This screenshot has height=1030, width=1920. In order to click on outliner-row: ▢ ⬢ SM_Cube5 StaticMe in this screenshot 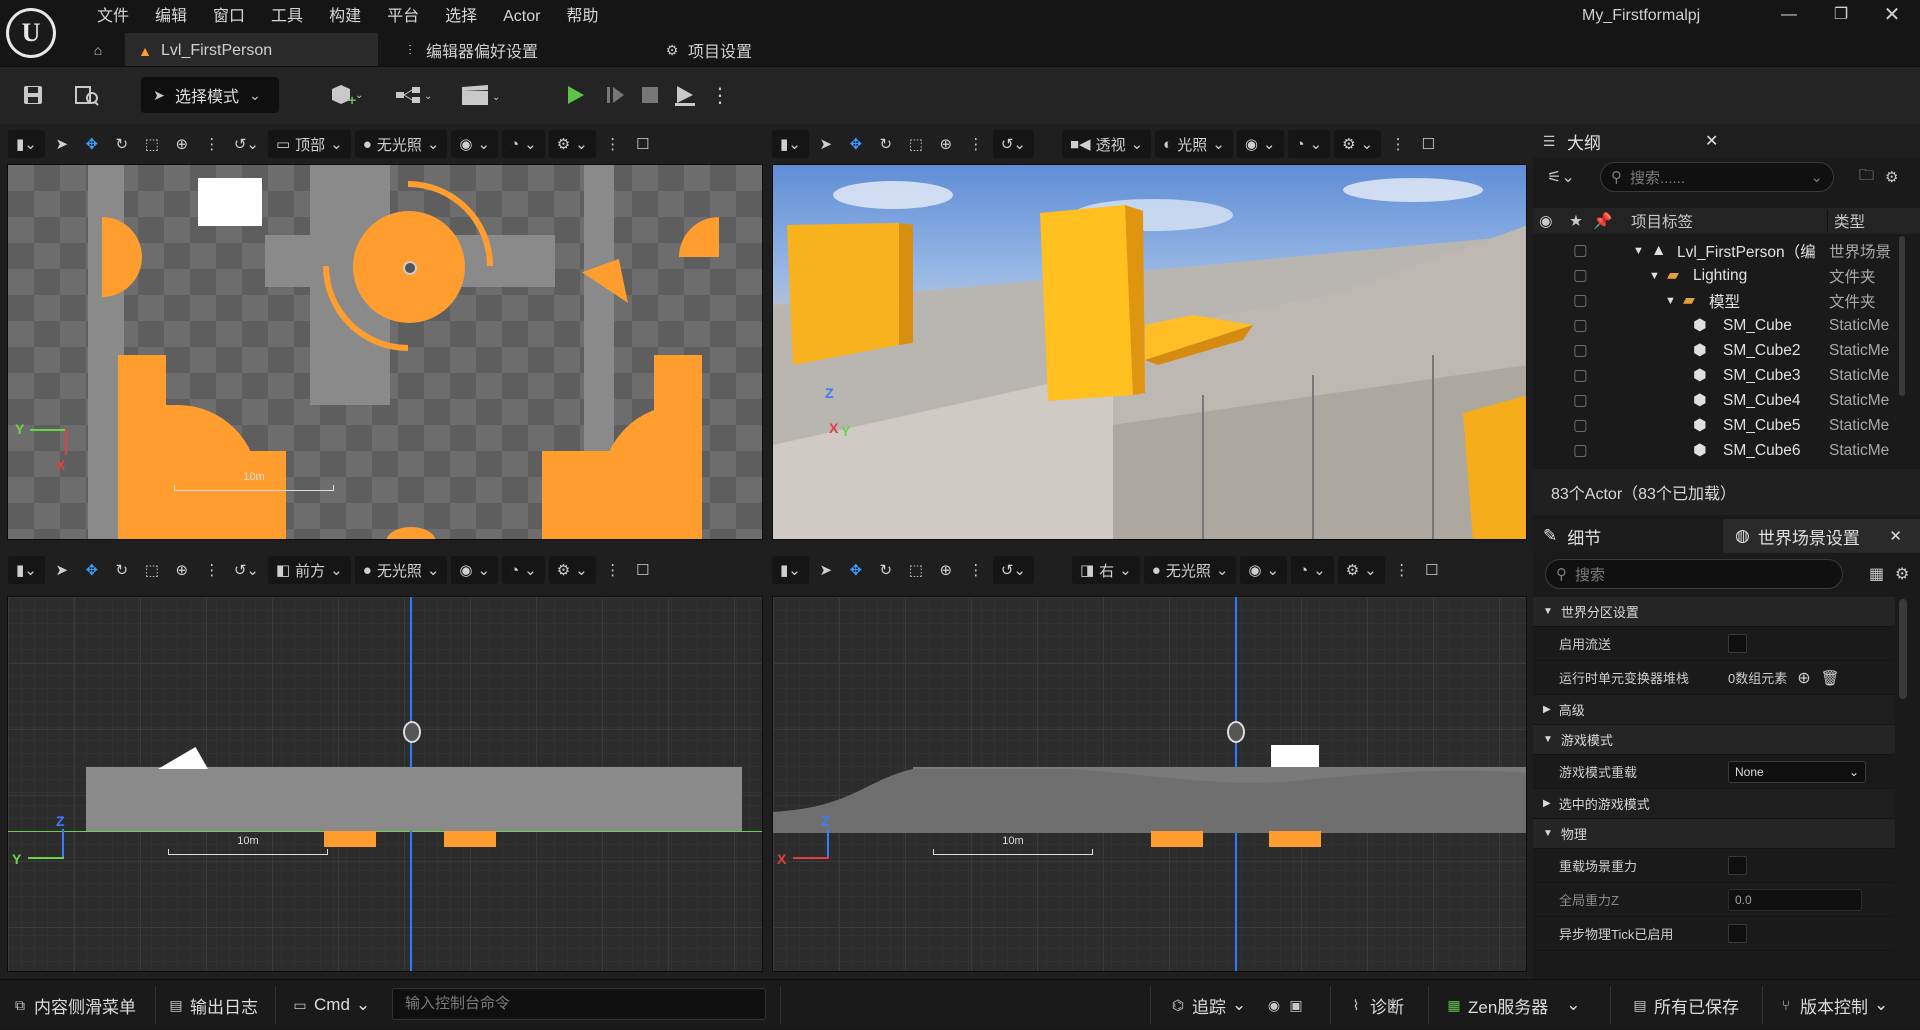, I will do `click(1726, 425)`.